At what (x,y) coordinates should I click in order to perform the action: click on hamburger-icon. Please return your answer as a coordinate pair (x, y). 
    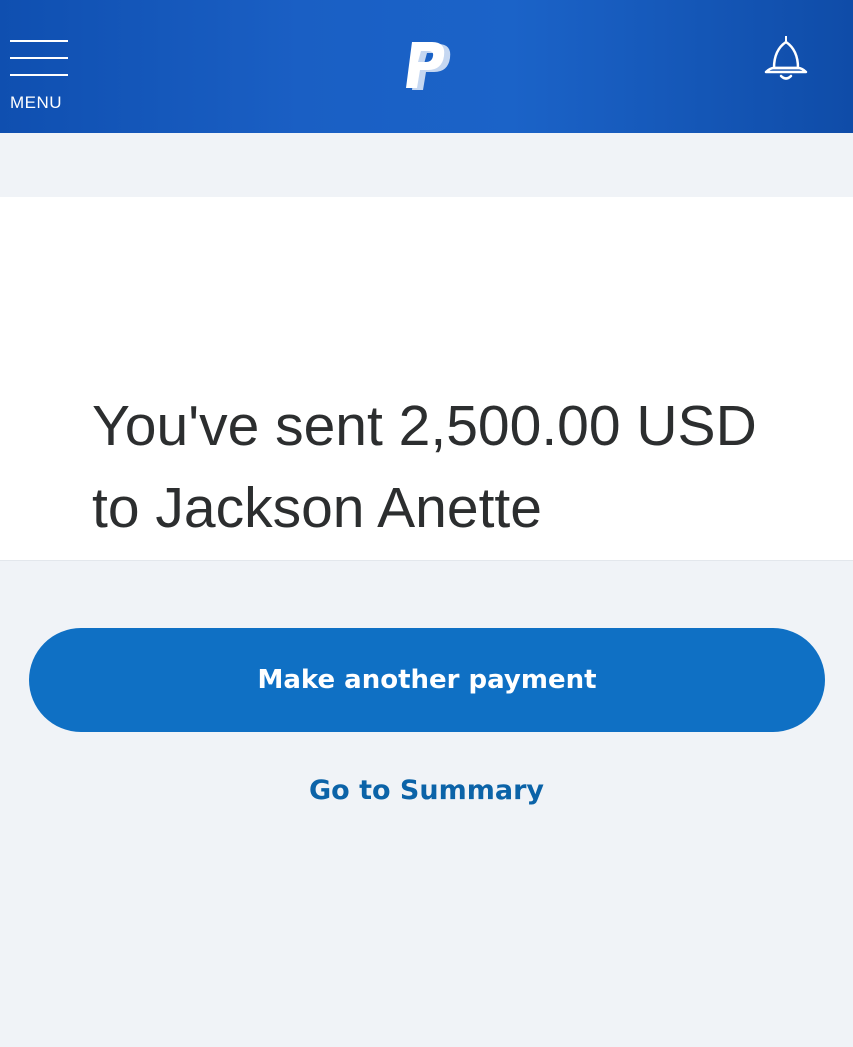
    Looking at the image, I should click on (39, 58).